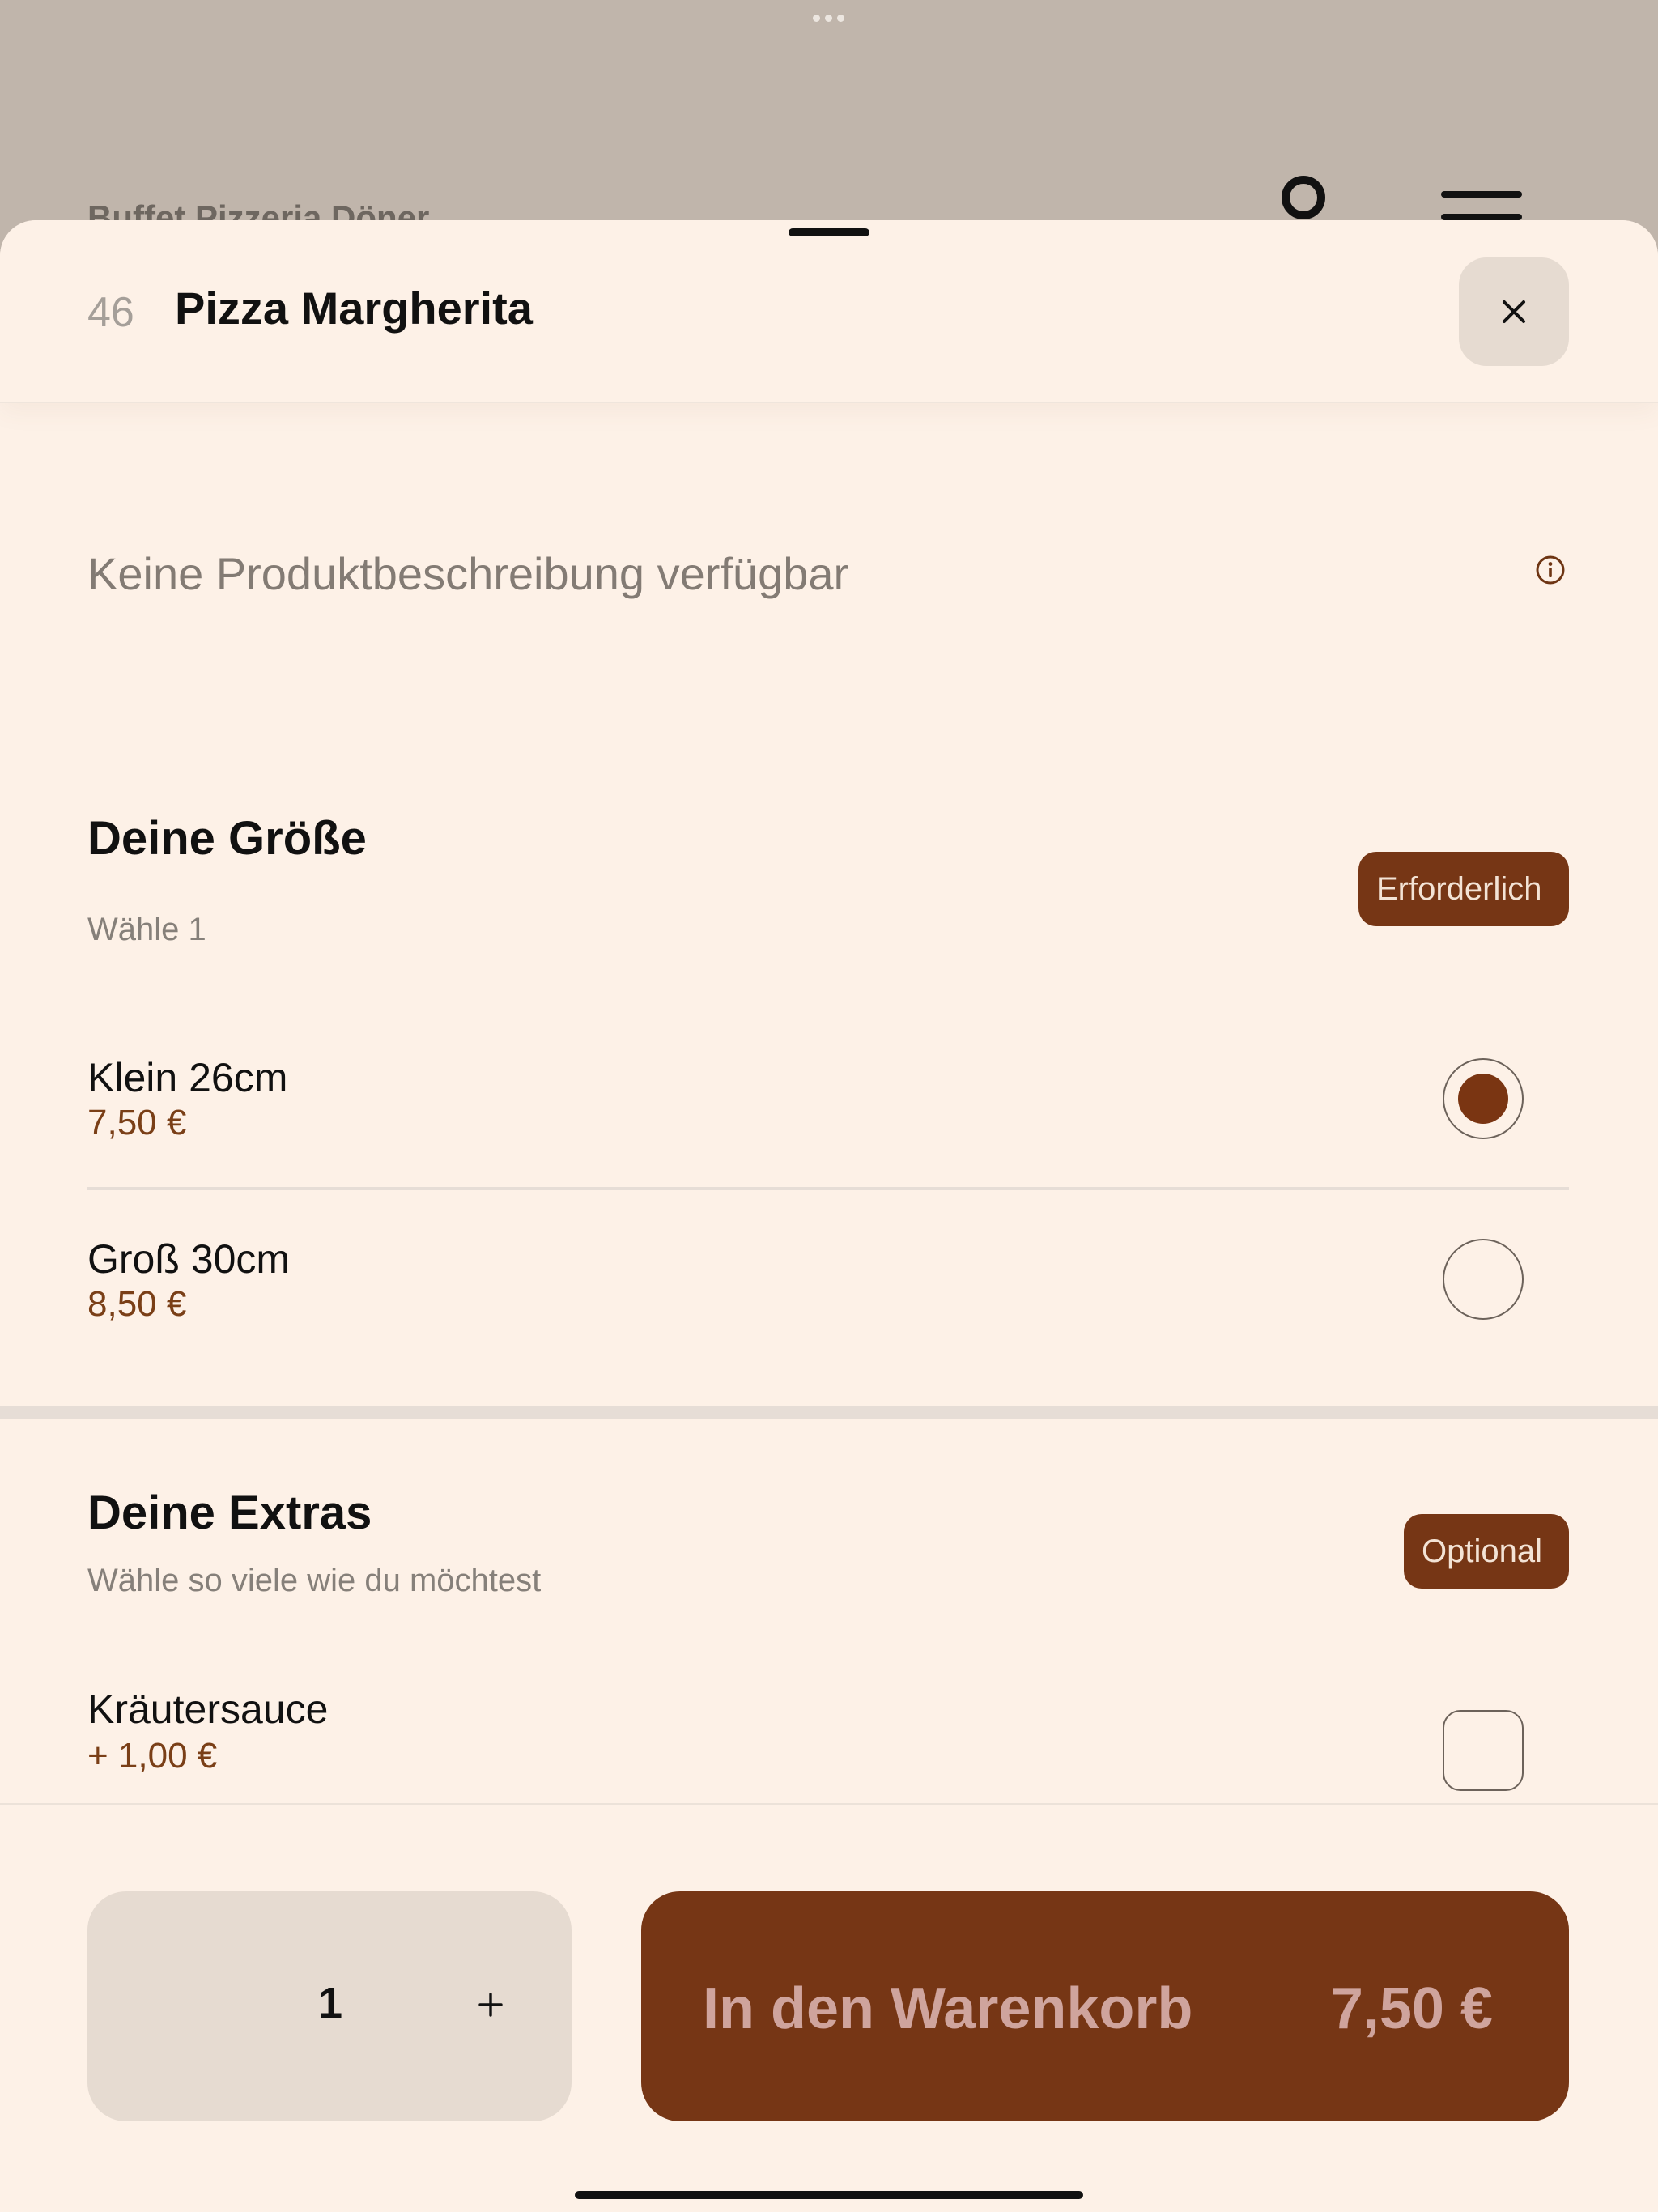 The width and height of the screenshot is (1658, 2212). I want to click on add-to-cart-button: In den Warenkorb 7,50 €, so click(1105, 2006).